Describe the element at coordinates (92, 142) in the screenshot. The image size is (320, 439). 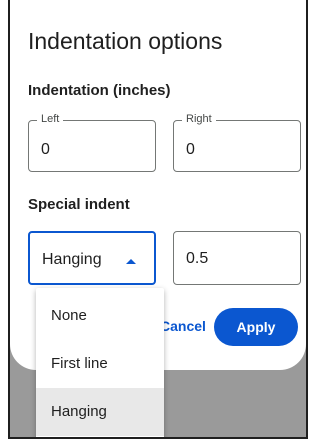
I see `left-indent-field: Left 0` at that location.